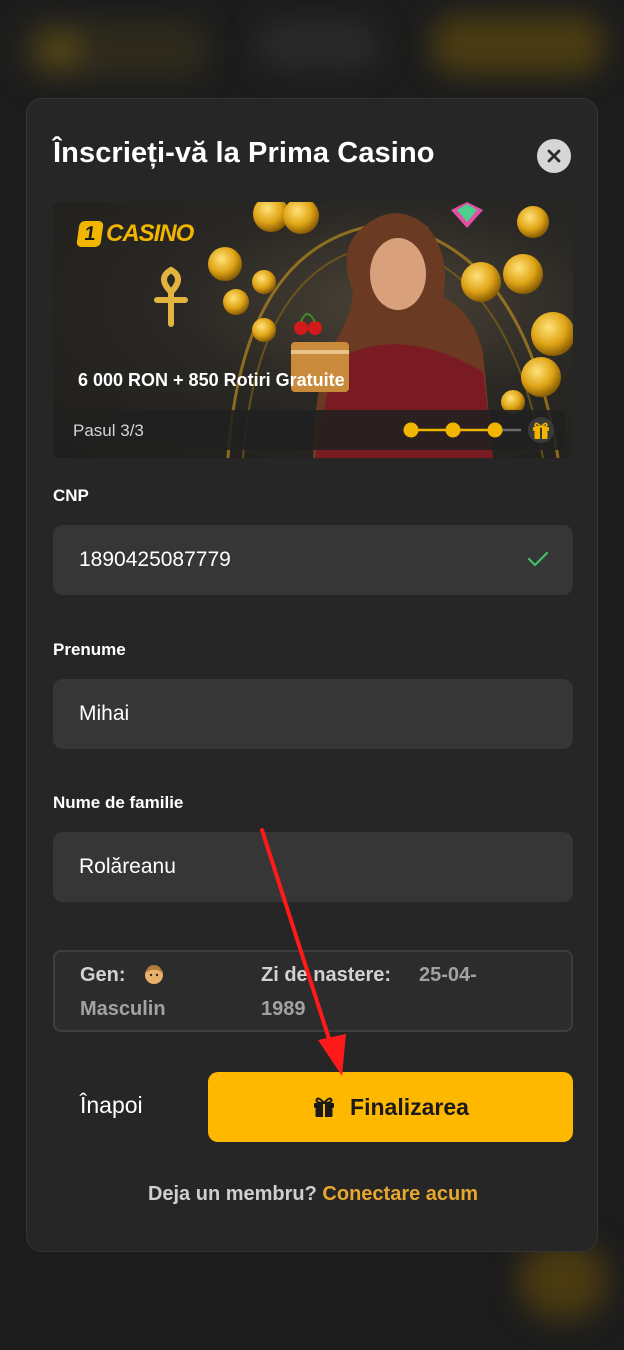 This screenshot has height=1350, width=624. I want to click on promo-text: 6 000 RON + 850 Rotiri Gratuite, so click(211, 380).